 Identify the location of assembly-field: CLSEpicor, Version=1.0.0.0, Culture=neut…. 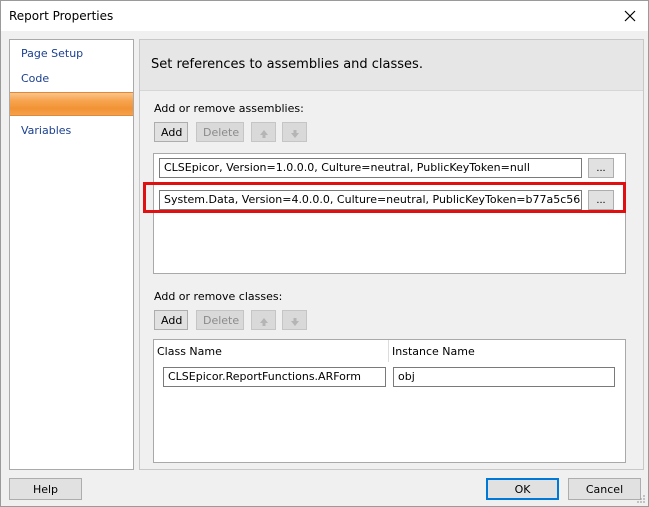
(370, 168).